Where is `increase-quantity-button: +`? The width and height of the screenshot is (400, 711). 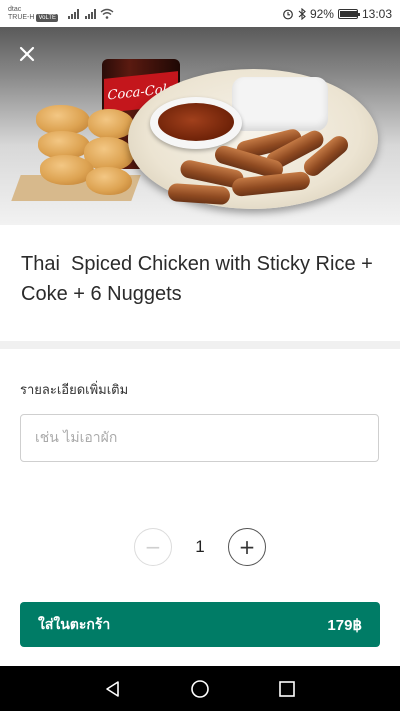 increase-quantity-button: + is located at coordinates (247, 547).